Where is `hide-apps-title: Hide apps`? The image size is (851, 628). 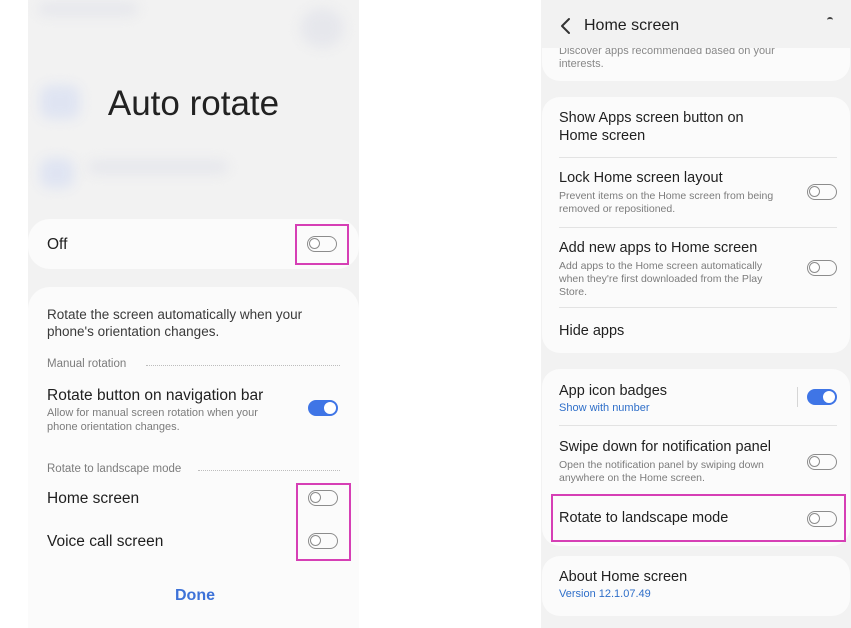 hide-apps-title: Hide apps is located at coordinates (592, 331).